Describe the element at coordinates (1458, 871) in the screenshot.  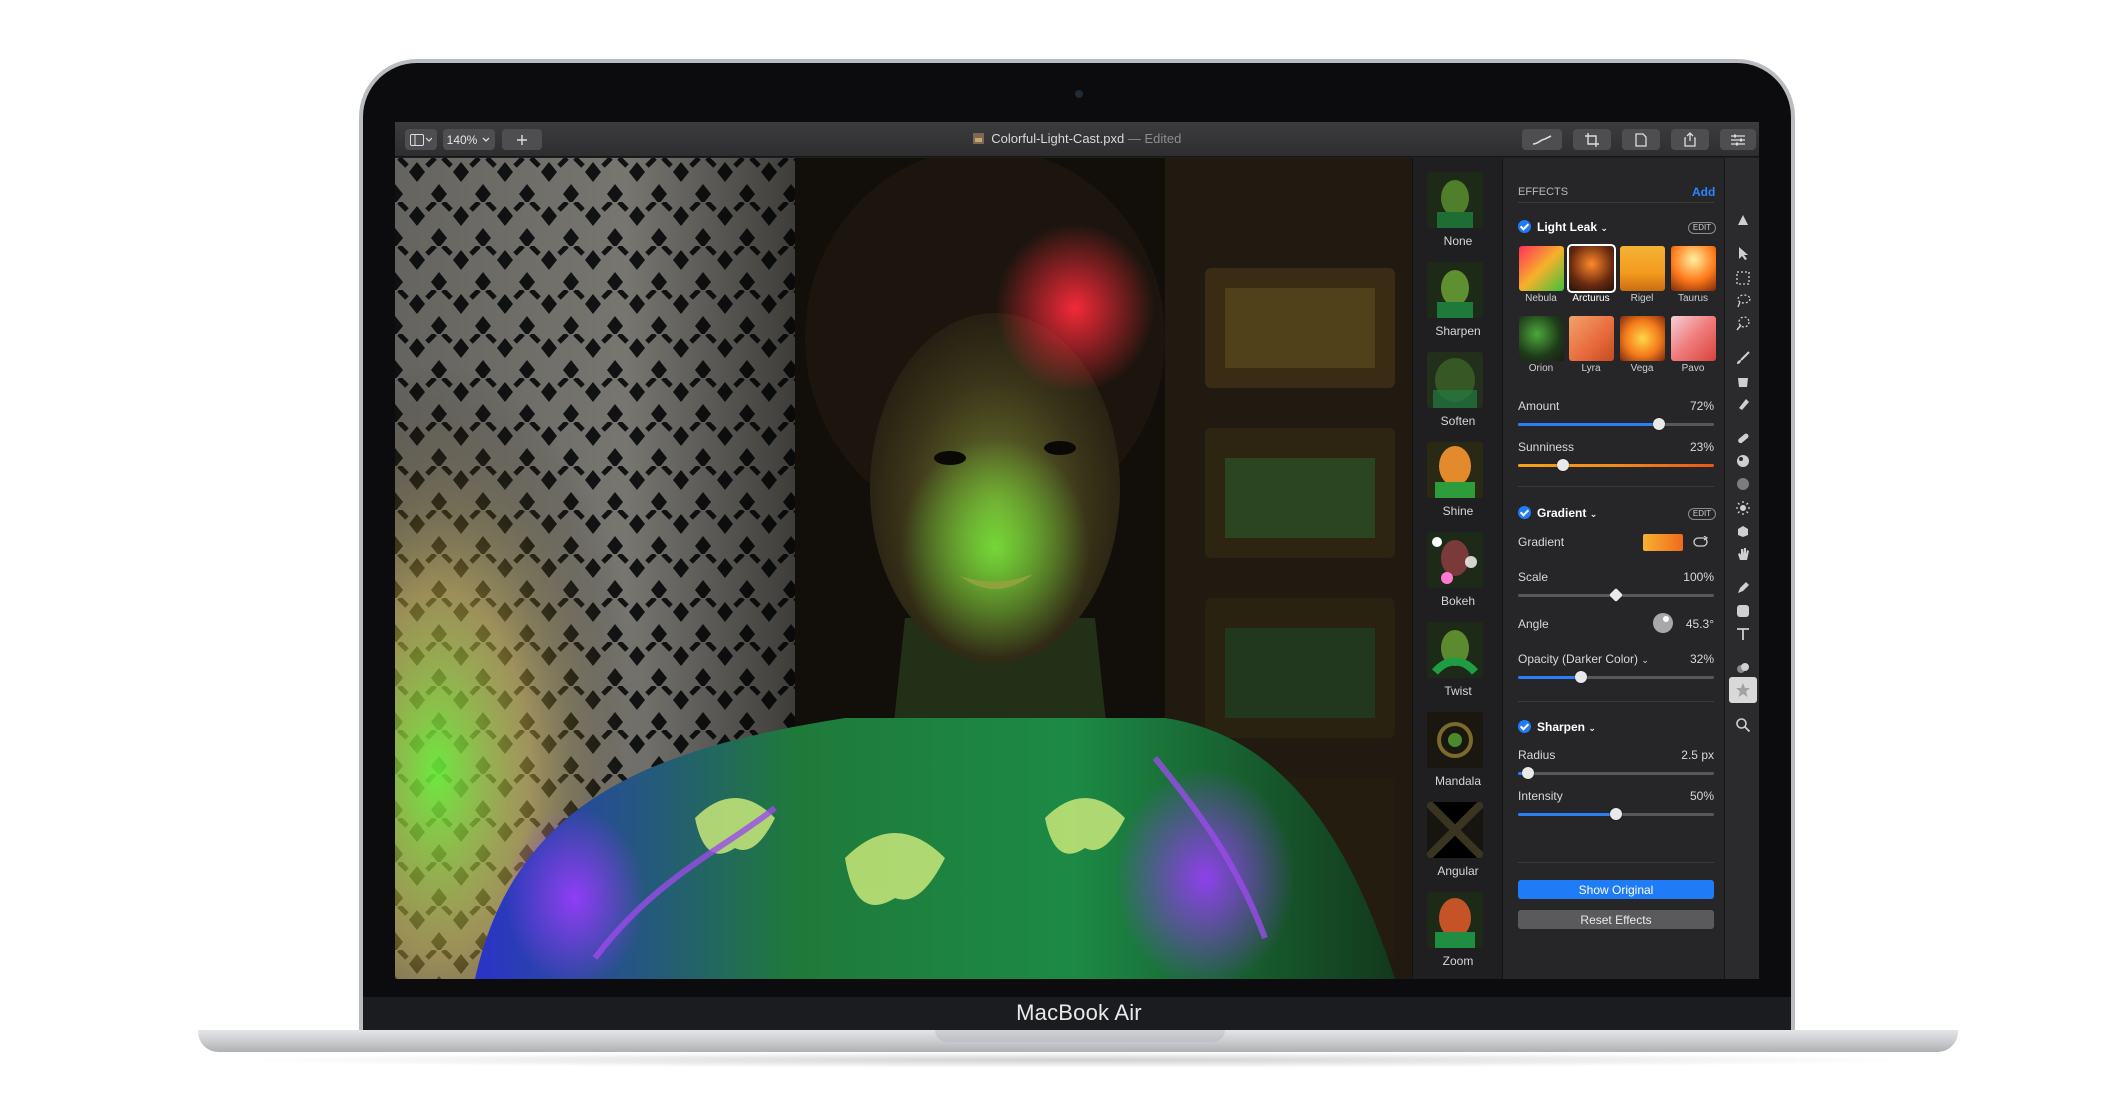
I see `effect-label: Angular` at that location.